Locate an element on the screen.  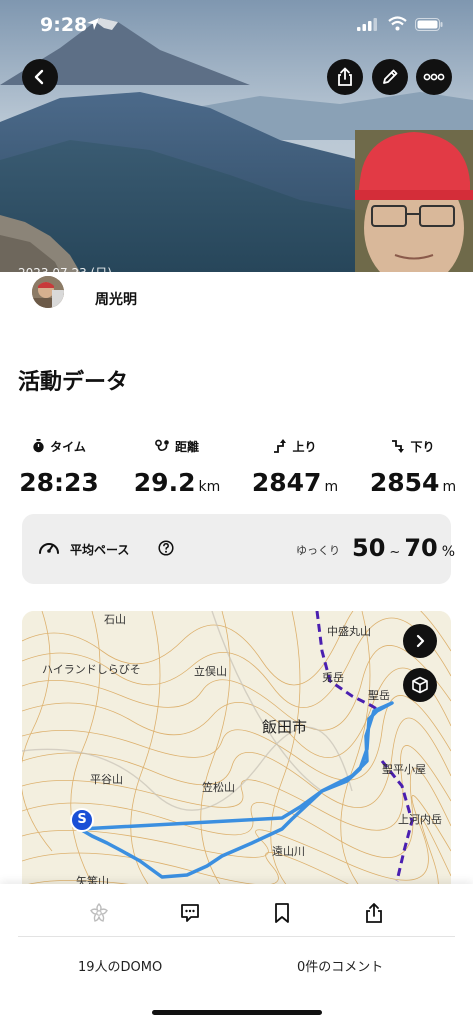
section-title: 活動データ is located at coordinates (73, 382).